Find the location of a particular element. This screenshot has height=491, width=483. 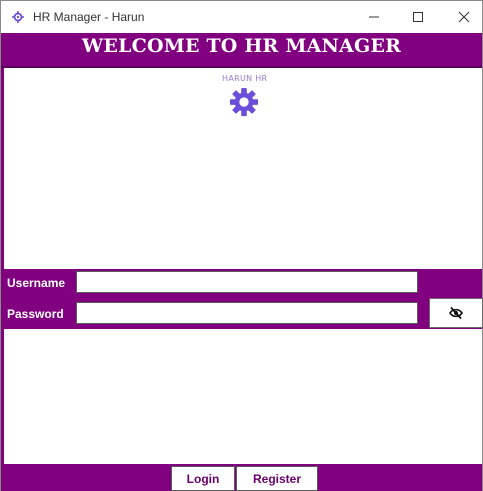

title-bar: HR Manager - Harun is located at coordinates (241, 17).